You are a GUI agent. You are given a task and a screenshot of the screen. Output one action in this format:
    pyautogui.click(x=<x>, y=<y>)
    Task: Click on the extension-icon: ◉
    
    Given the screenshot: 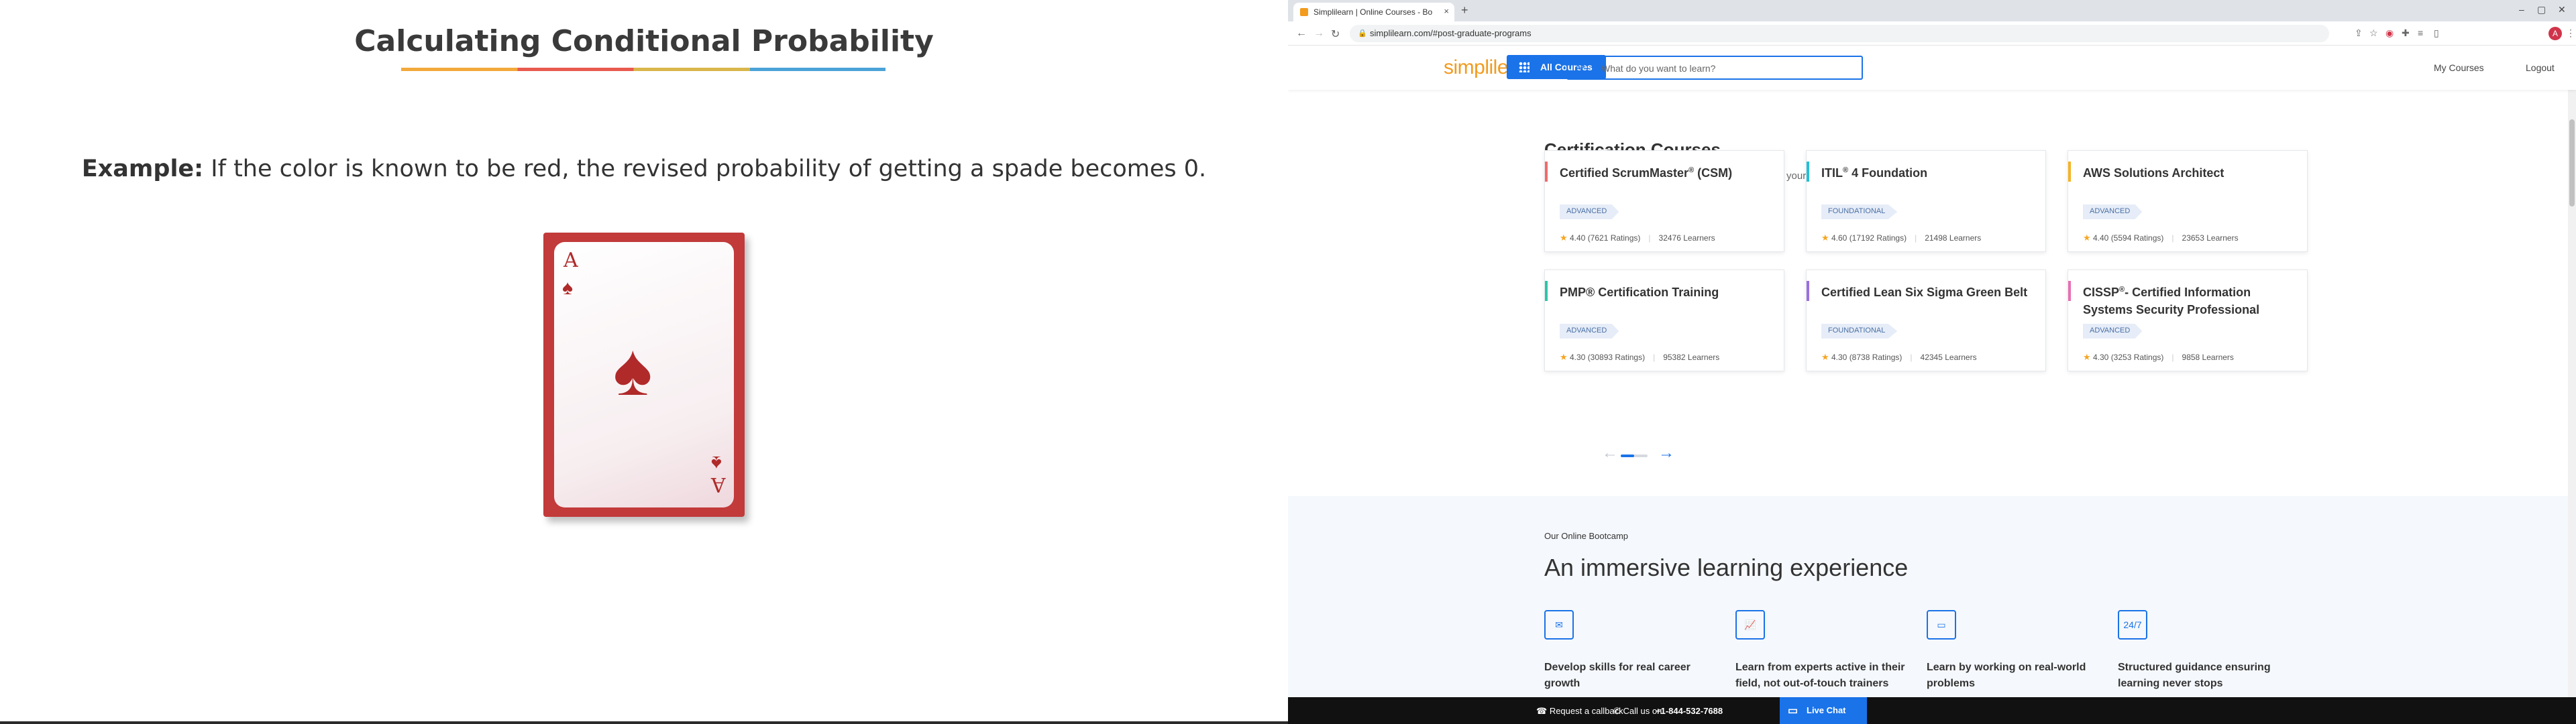 What is the action you would take?
    pyautogui.click(x=2389, y=33)
    